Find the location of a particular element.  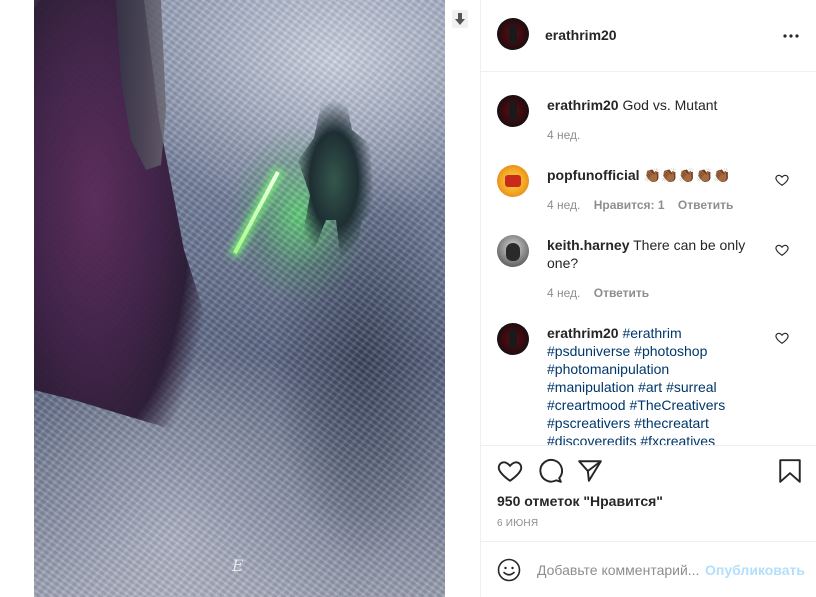

hashtag-link: #manipulation is located at coordinates (590, 387).